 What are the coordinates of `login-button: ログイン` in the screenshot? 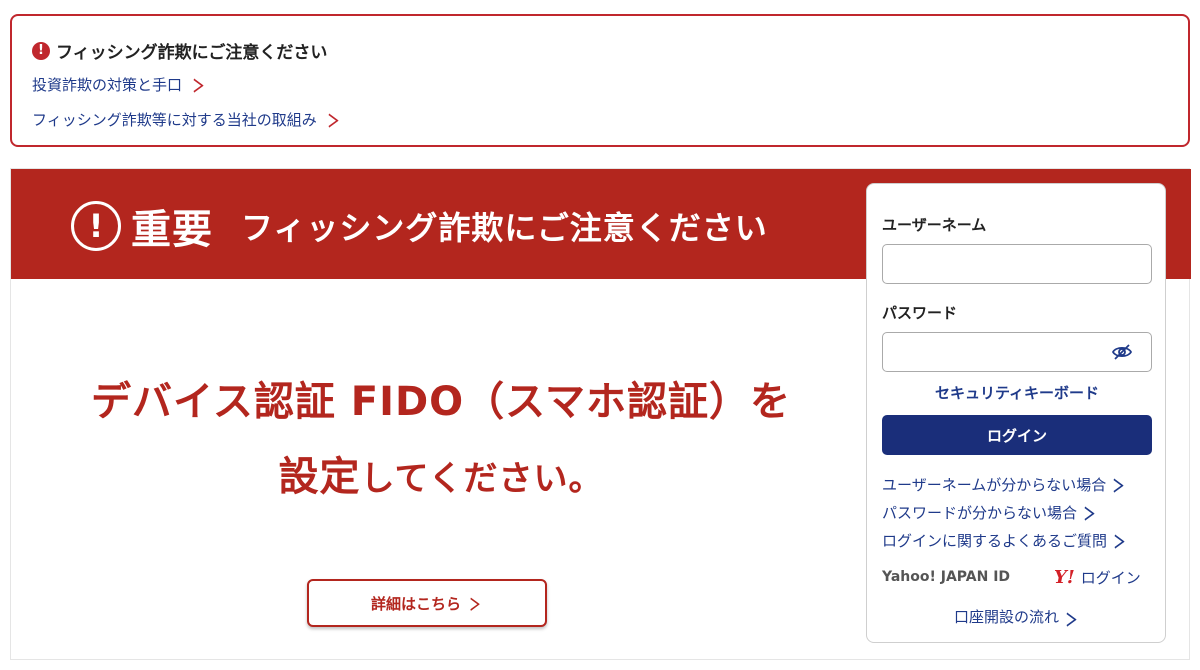 It's located at (1017, 435).